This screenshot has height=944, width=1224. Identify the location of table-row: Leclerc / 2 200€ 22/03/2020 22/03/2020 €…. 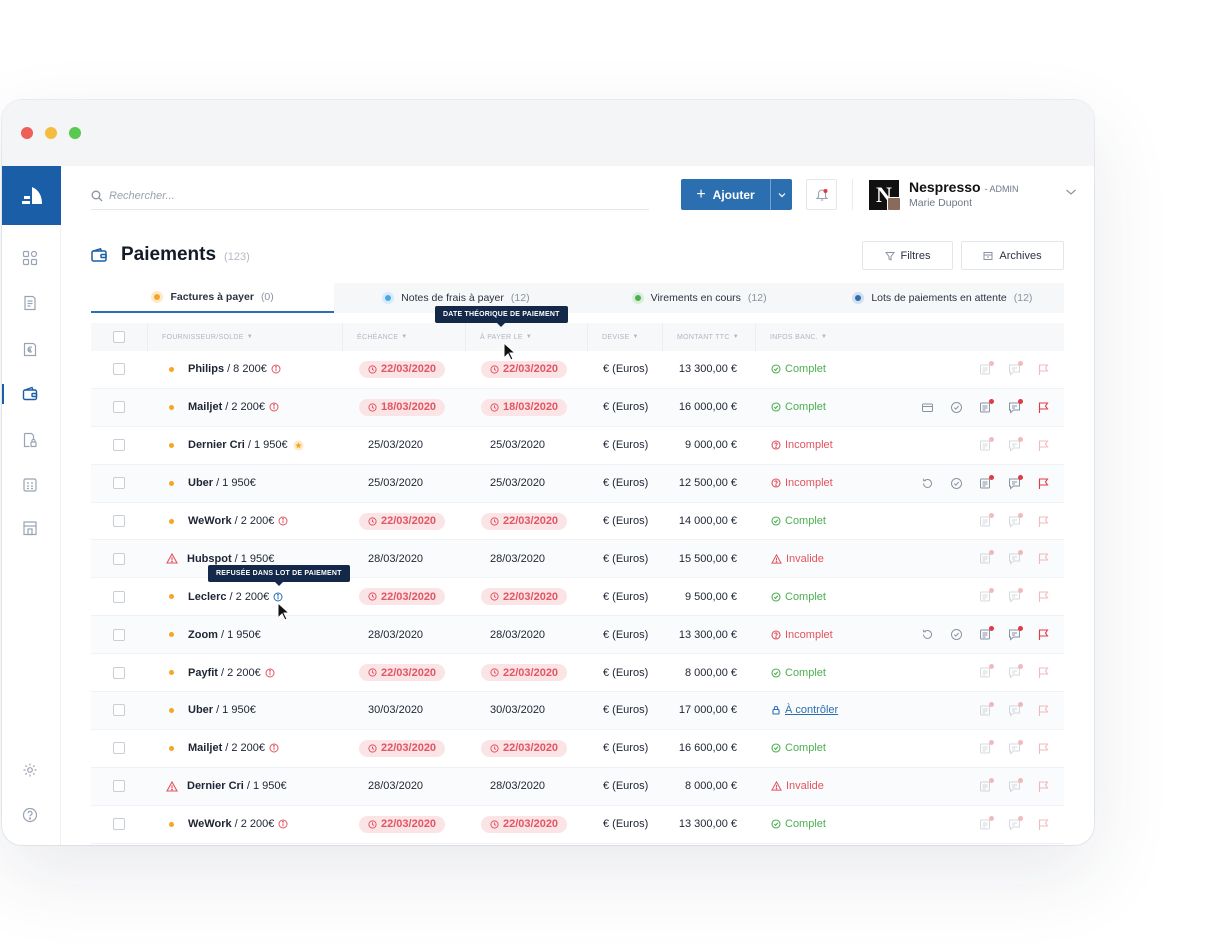
(577, 597).